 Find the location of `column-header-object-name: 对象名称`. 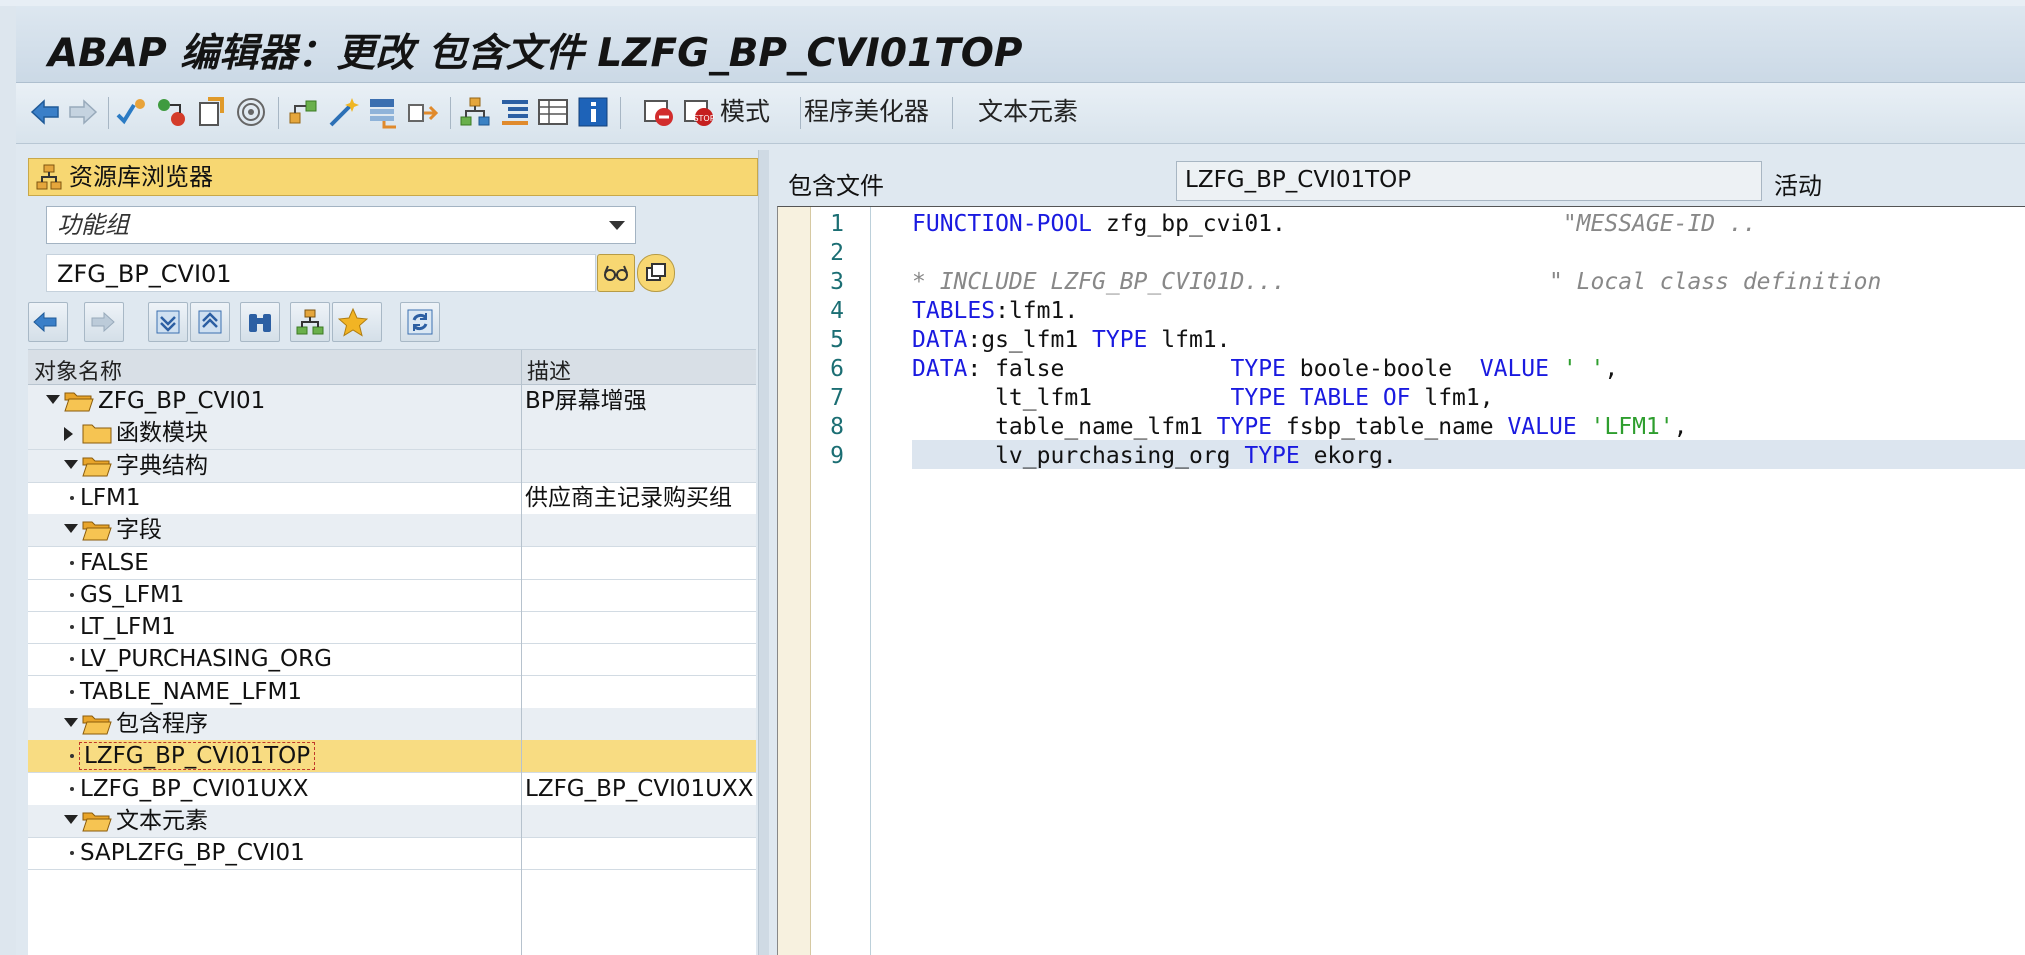

column-header-object-name: 对象名称 is located at coordinates (78, 370).